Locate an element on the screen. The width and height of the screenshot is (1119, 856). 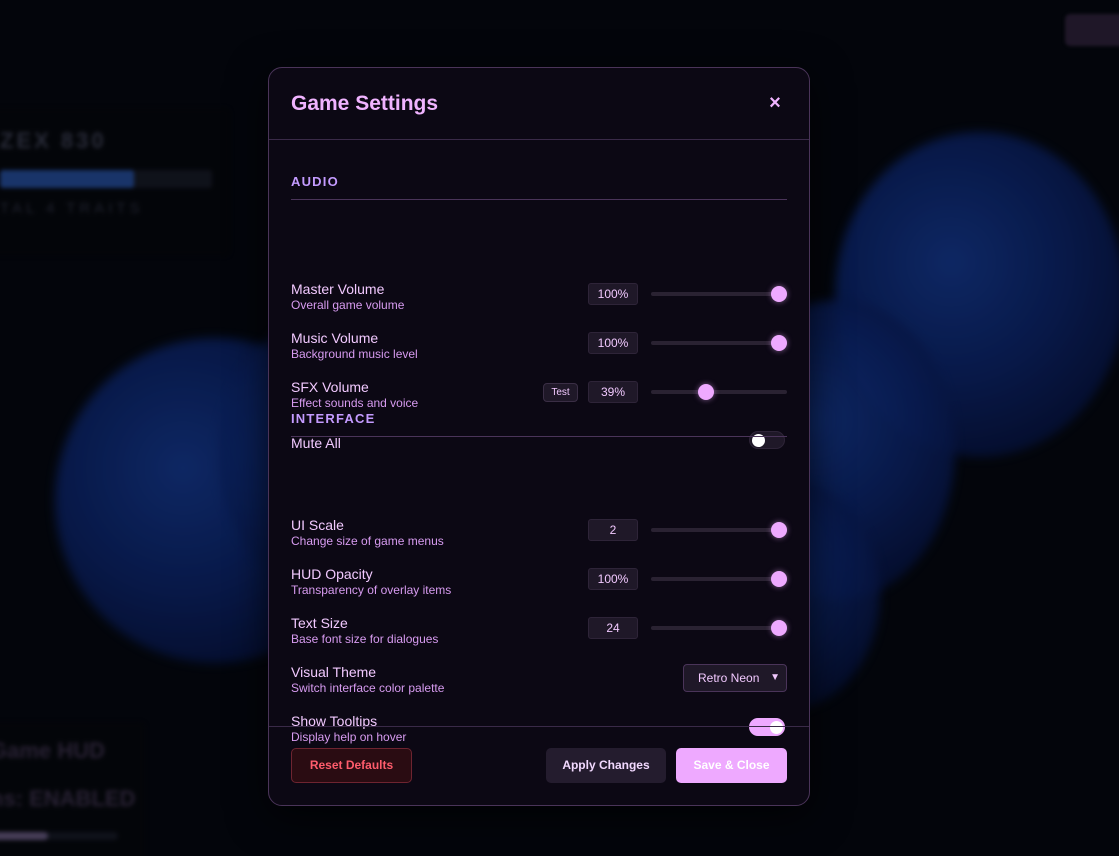
setting-description: Change size of game menus is located at coordinates (367, 541).